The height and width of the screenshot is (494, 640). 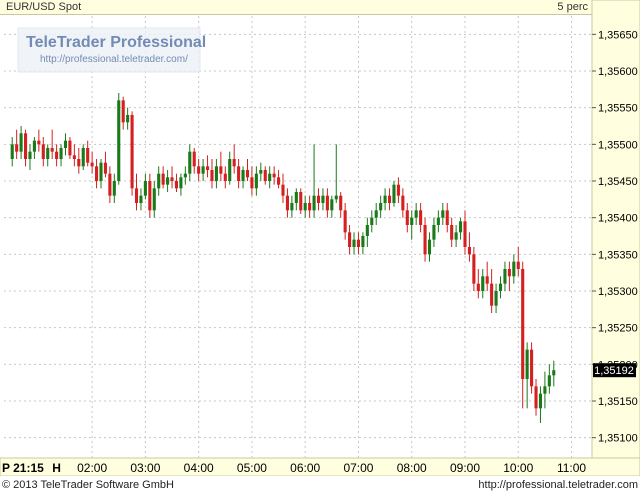 I want to click on y-tick-label: 1,35100, so click(x=618, y=439).